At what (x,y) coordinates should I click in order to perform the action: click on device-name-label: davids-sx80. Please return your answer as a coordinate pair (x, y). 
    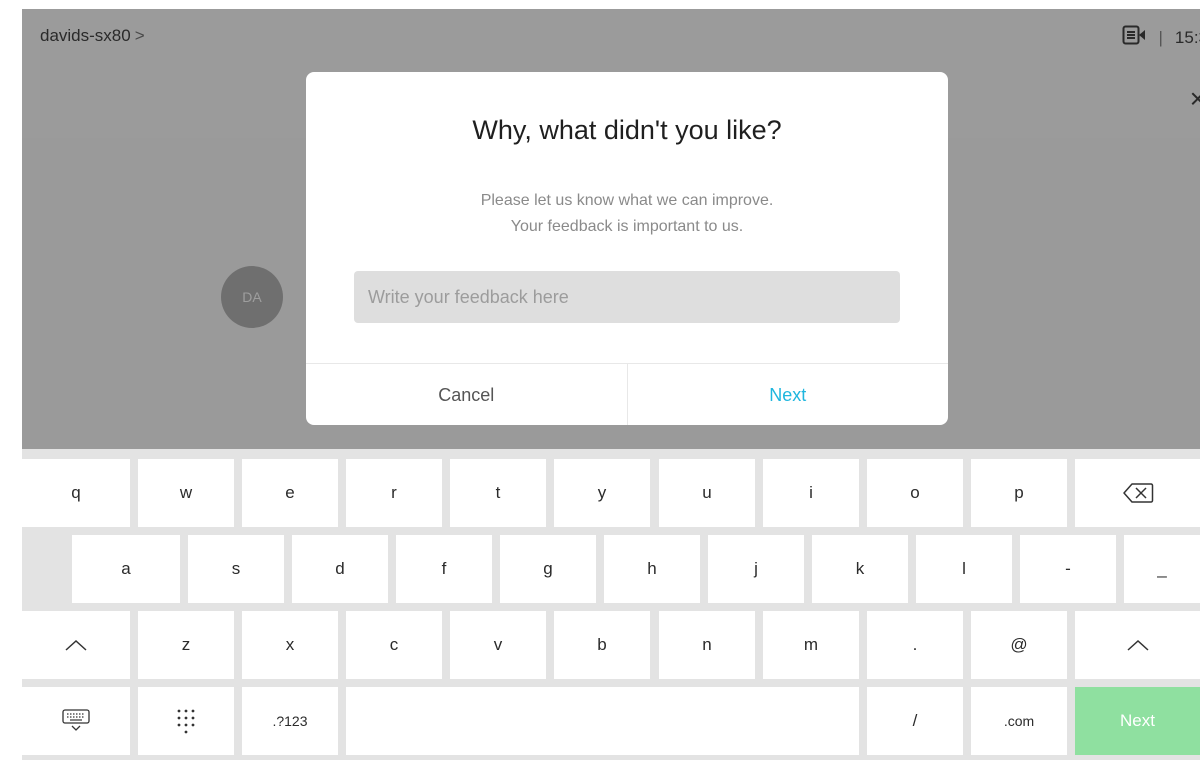
    Looking at the image, I should click on (85, 35).